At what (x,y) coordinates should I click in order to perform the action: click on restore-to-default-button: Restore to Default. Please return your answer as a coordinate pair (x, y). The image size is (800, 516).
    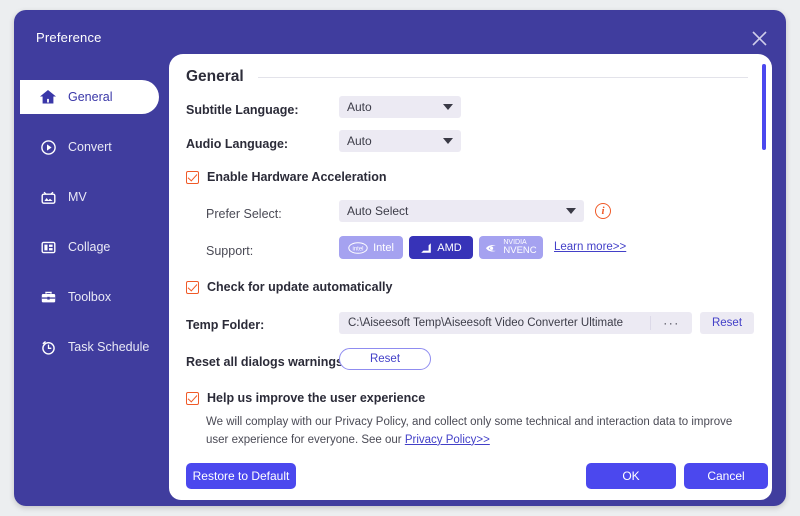
    Looking at the image, I should click on (241, 476).